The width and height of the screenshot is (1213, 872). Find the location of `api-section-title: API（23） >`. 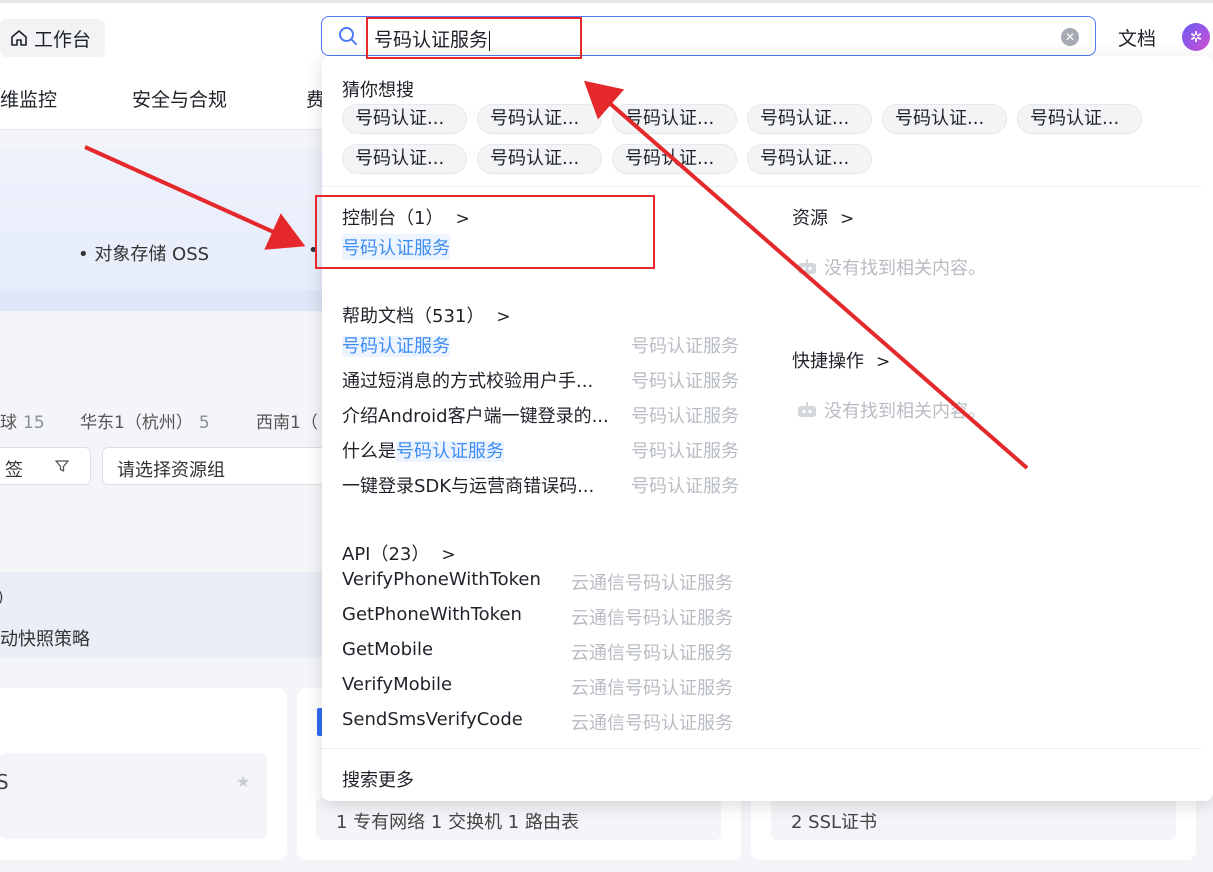

api-section-title: API（23） > is located at coordinates (399, 553).